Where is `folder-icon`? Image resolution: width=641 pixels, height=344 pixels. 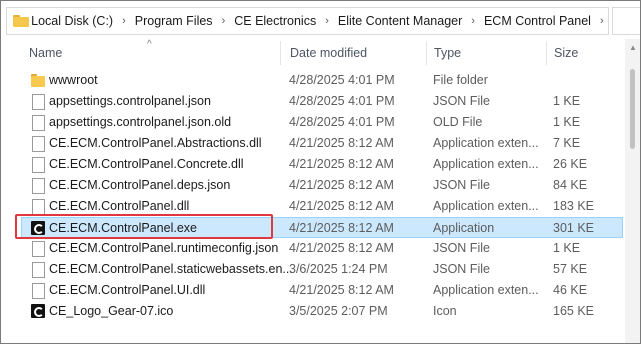
folder-icon is located at coordinates (38, 80).